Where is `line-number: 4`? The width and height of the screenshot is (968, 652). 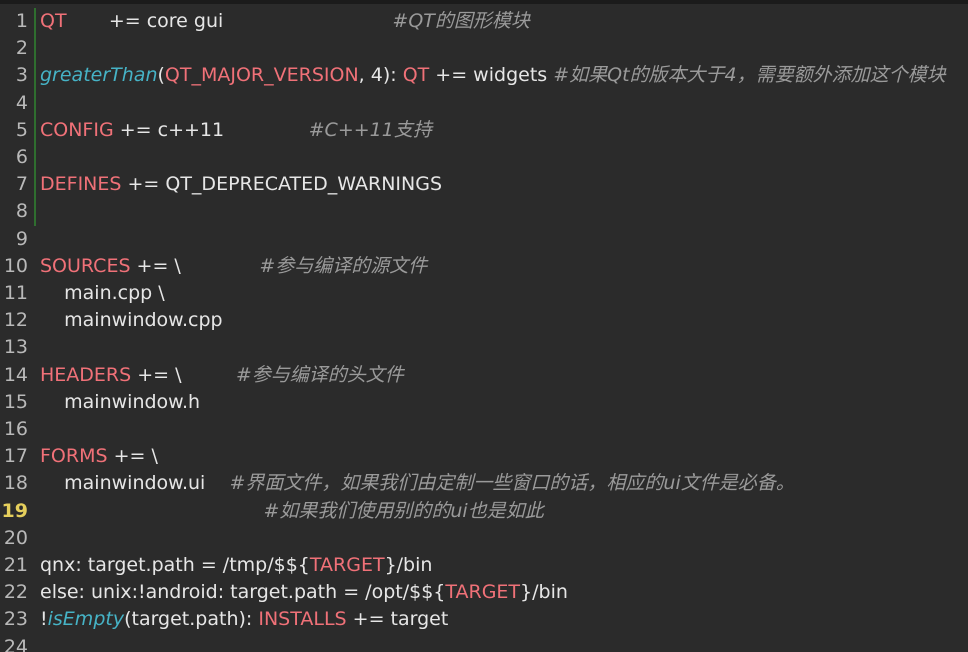
line-number: 4 is located at coordinates (21, 102).